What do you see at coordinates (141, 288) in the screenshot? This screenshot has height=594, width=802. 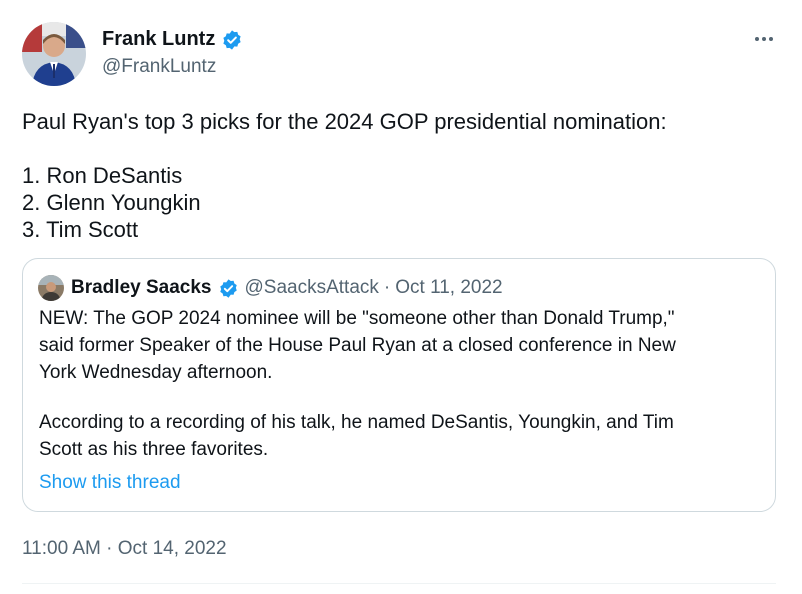 I see `quoted-author-name: Bradley Saacks` at bounding box center [141, 288].